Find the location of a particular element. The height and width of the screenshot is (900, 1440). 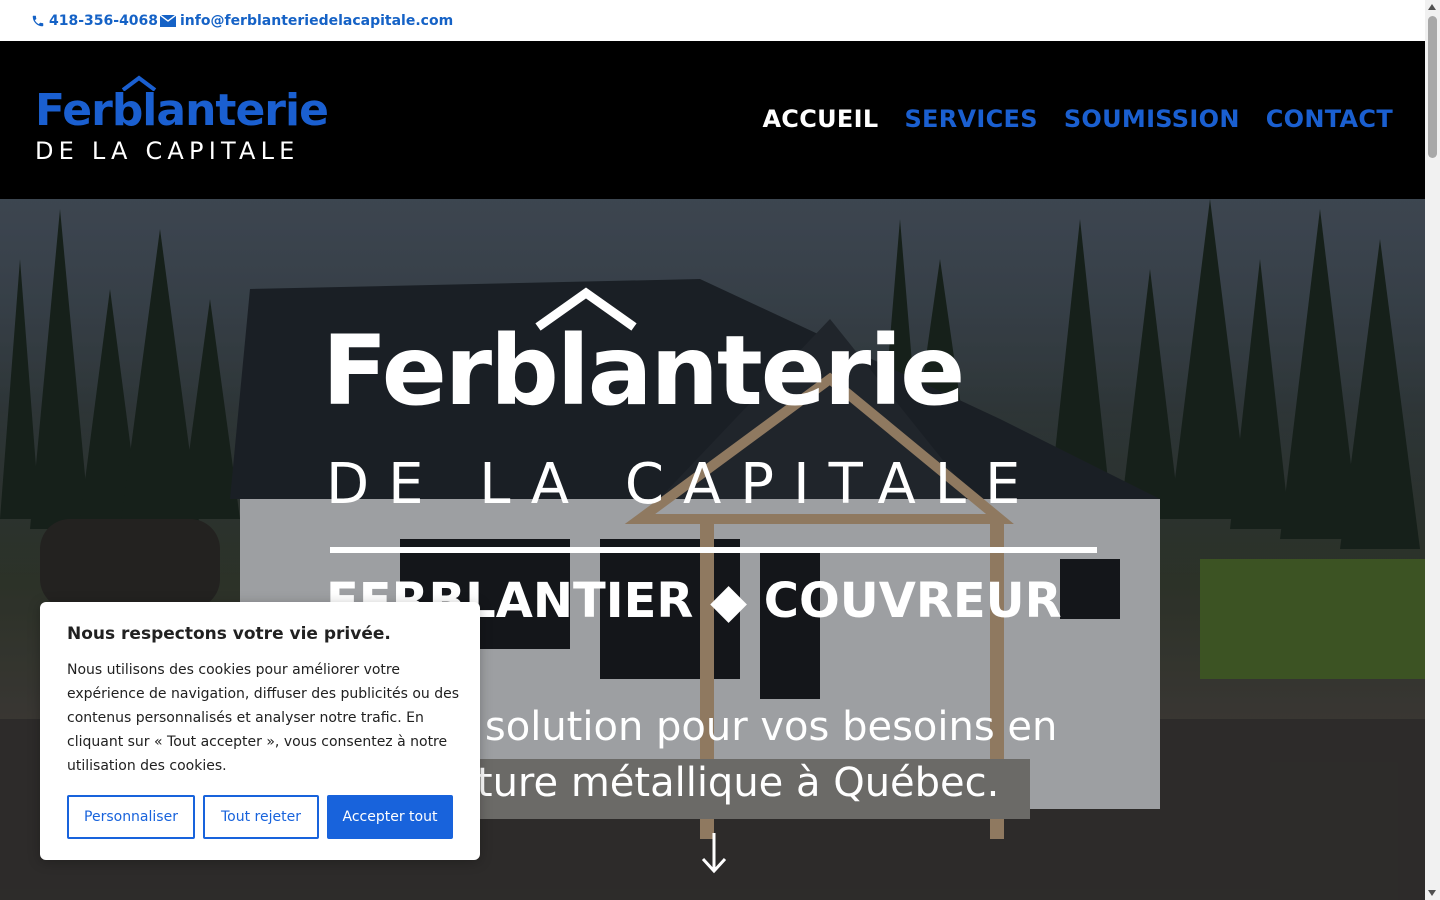

cookie-title: Nous respectons votre vie privée. is located at coordinates (229, 634).